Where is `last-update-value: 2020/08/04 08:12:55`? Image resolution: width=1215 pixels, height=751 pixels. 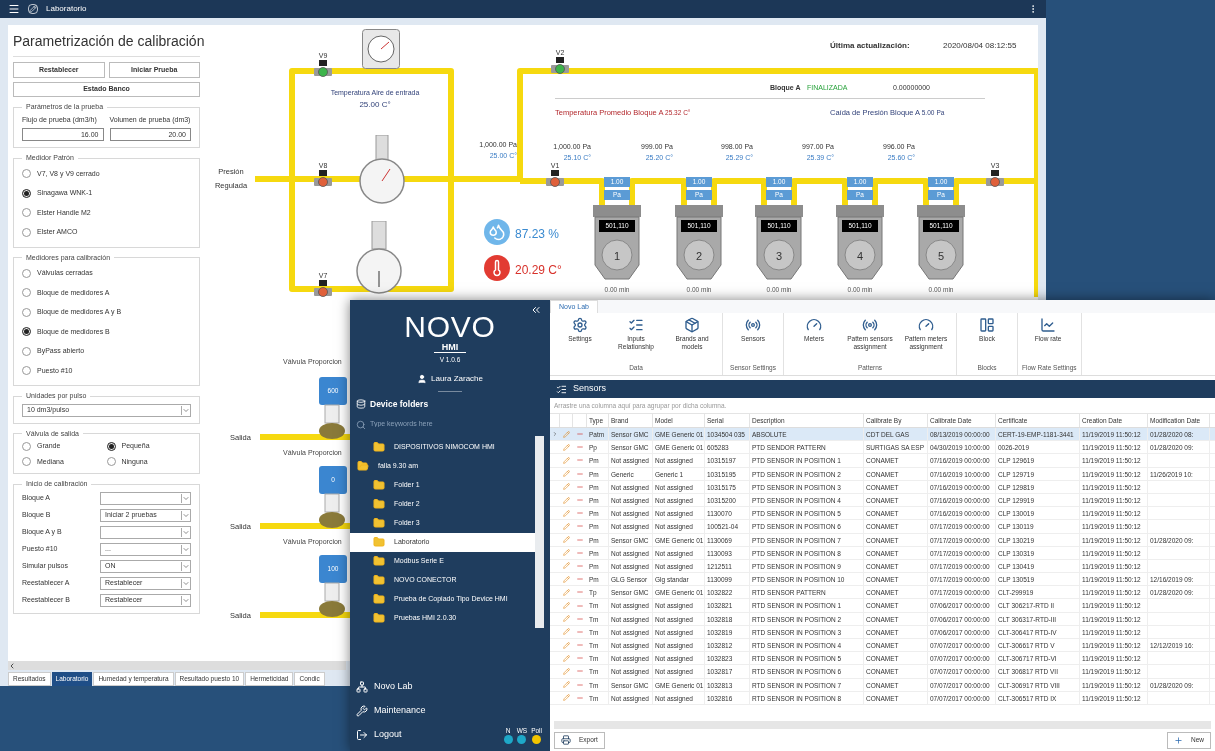
last-update-value: 2020/08/04 08:12:55 is located at coordinates (980, 46).